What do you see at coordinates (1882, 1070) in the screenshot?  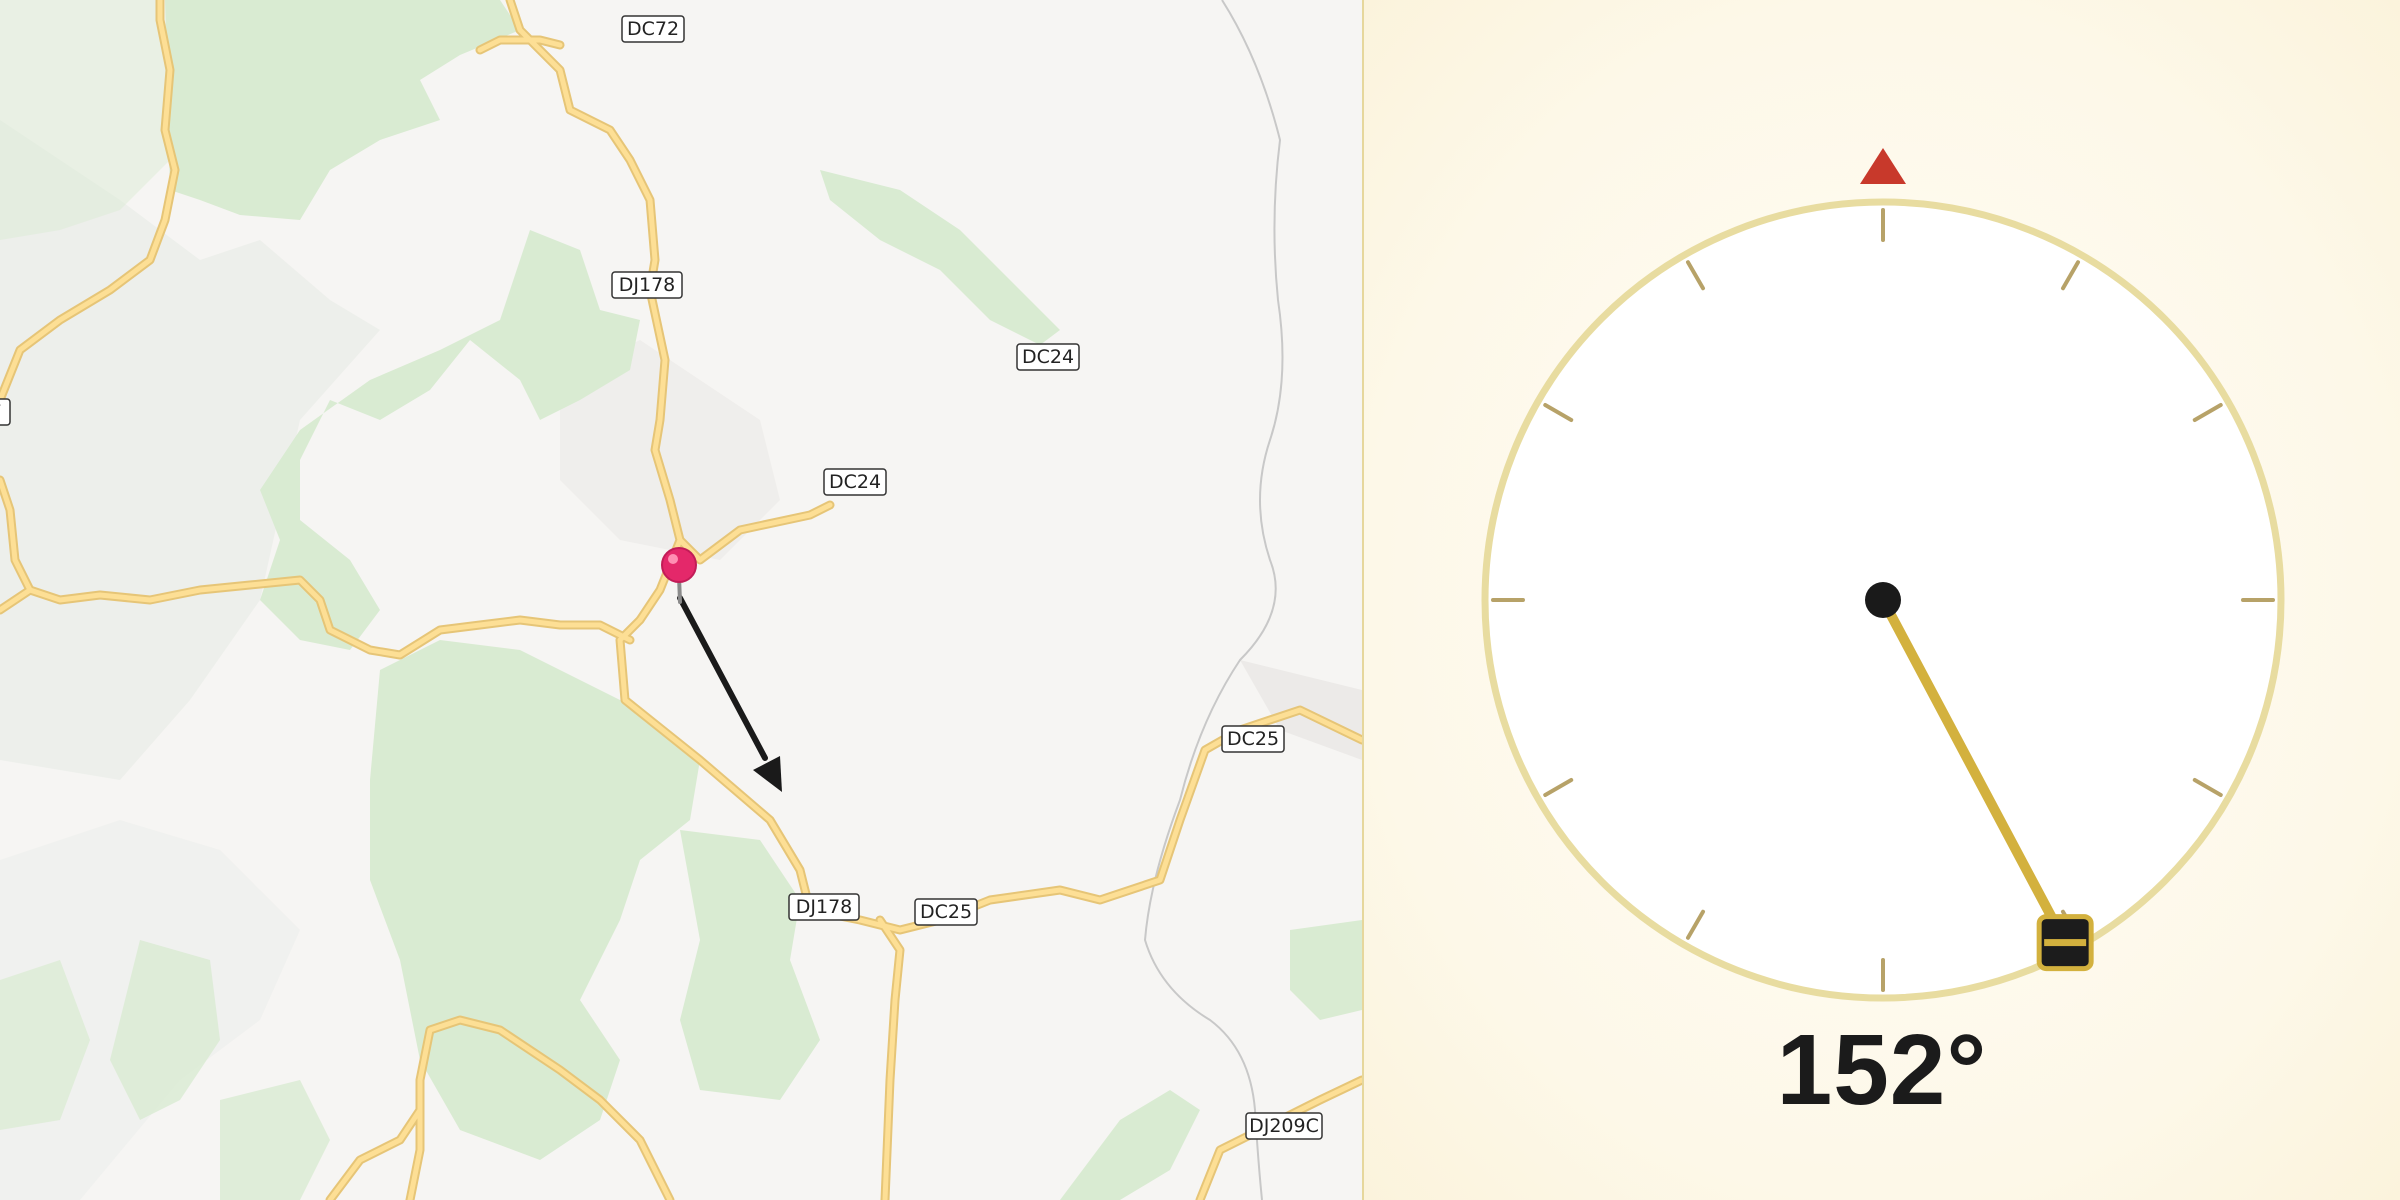 I see `heading-readout: 152°` at bounding box center [1882, 1070].